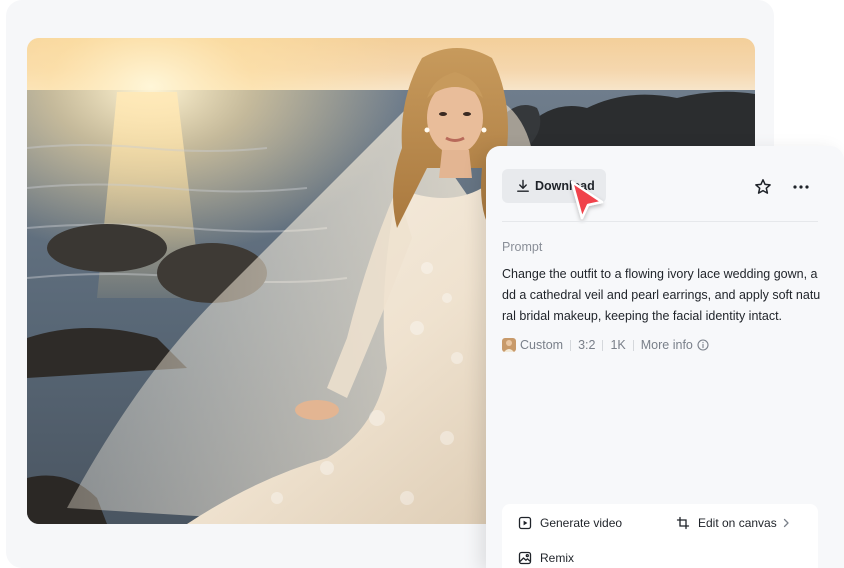 Image resolution: width=844 pixels, height=568 pixels. Describe the element at coordinates (522, 247) in the screenshot. I see `prompt-label: Prompt` at that location.